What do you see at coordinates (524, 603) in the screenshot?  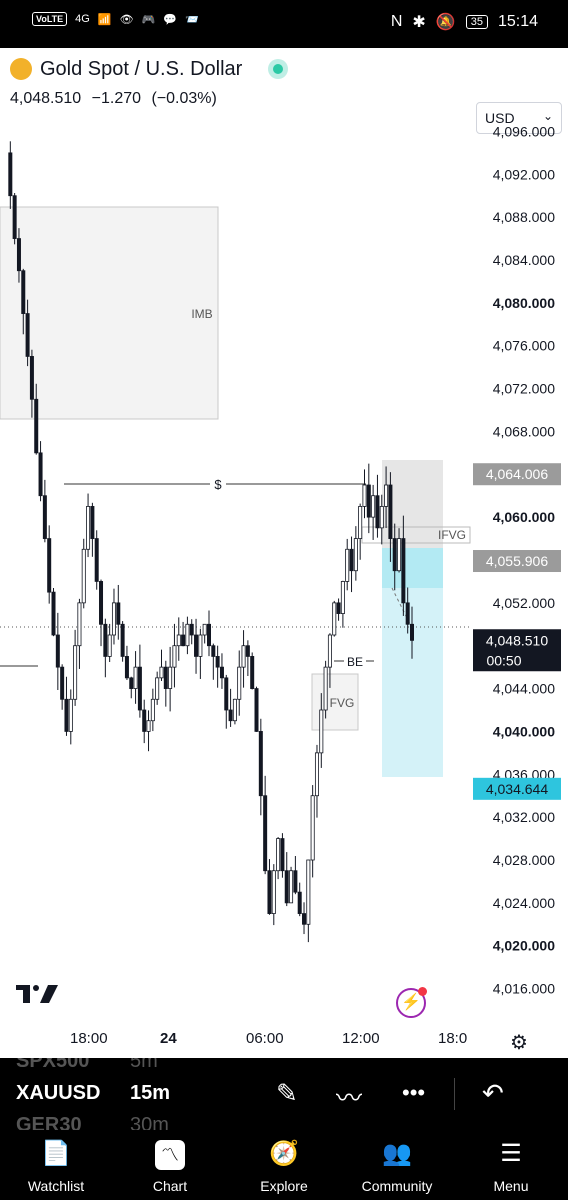 I see `price-tick: 4,052.000` at bounding box center [524, 603].